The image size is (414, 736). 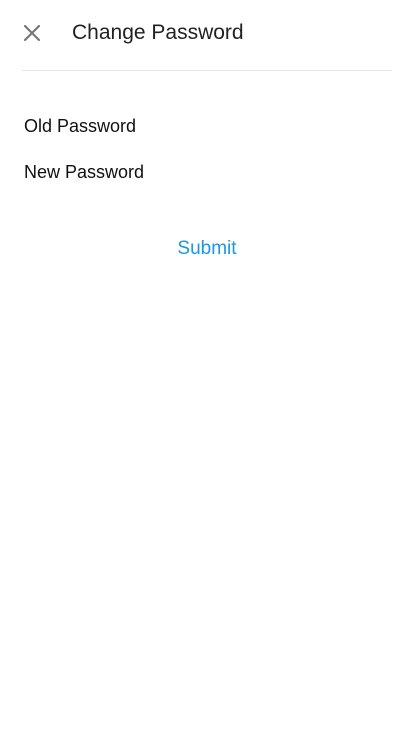 I want to click on close-icon, so click(x=32, y=33).